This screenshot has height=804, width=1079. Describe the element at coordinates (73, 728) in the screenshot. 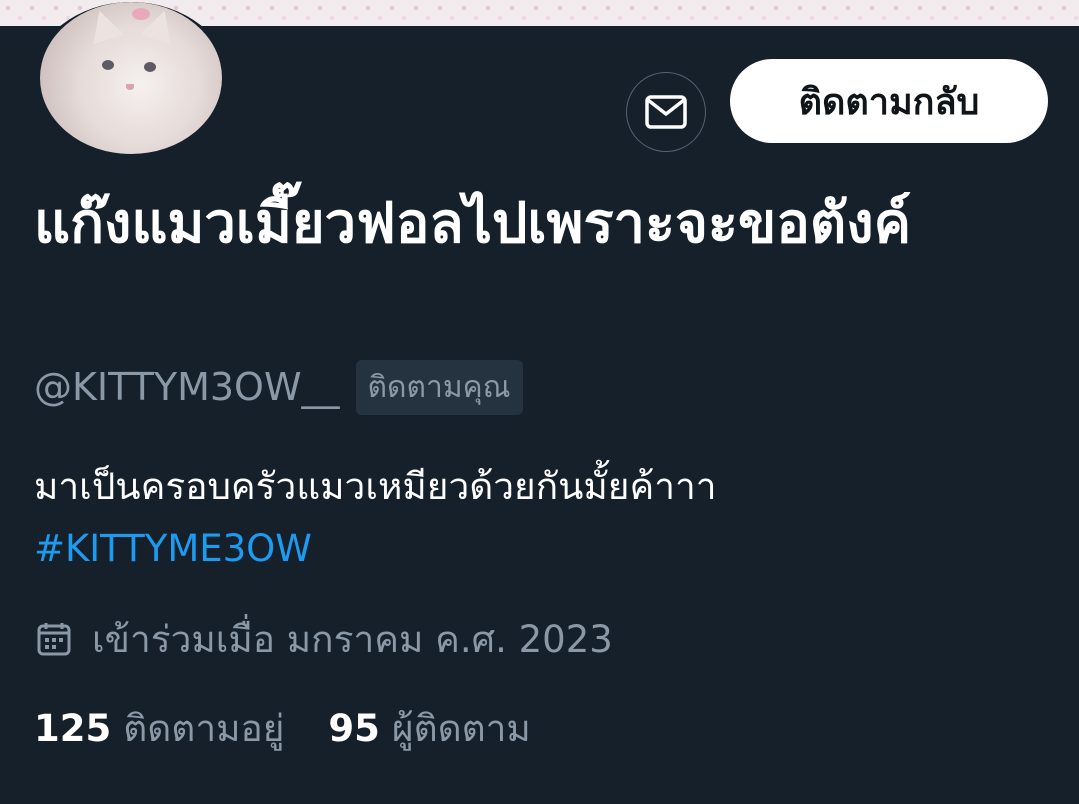

I see `following-count: 125` at that location.